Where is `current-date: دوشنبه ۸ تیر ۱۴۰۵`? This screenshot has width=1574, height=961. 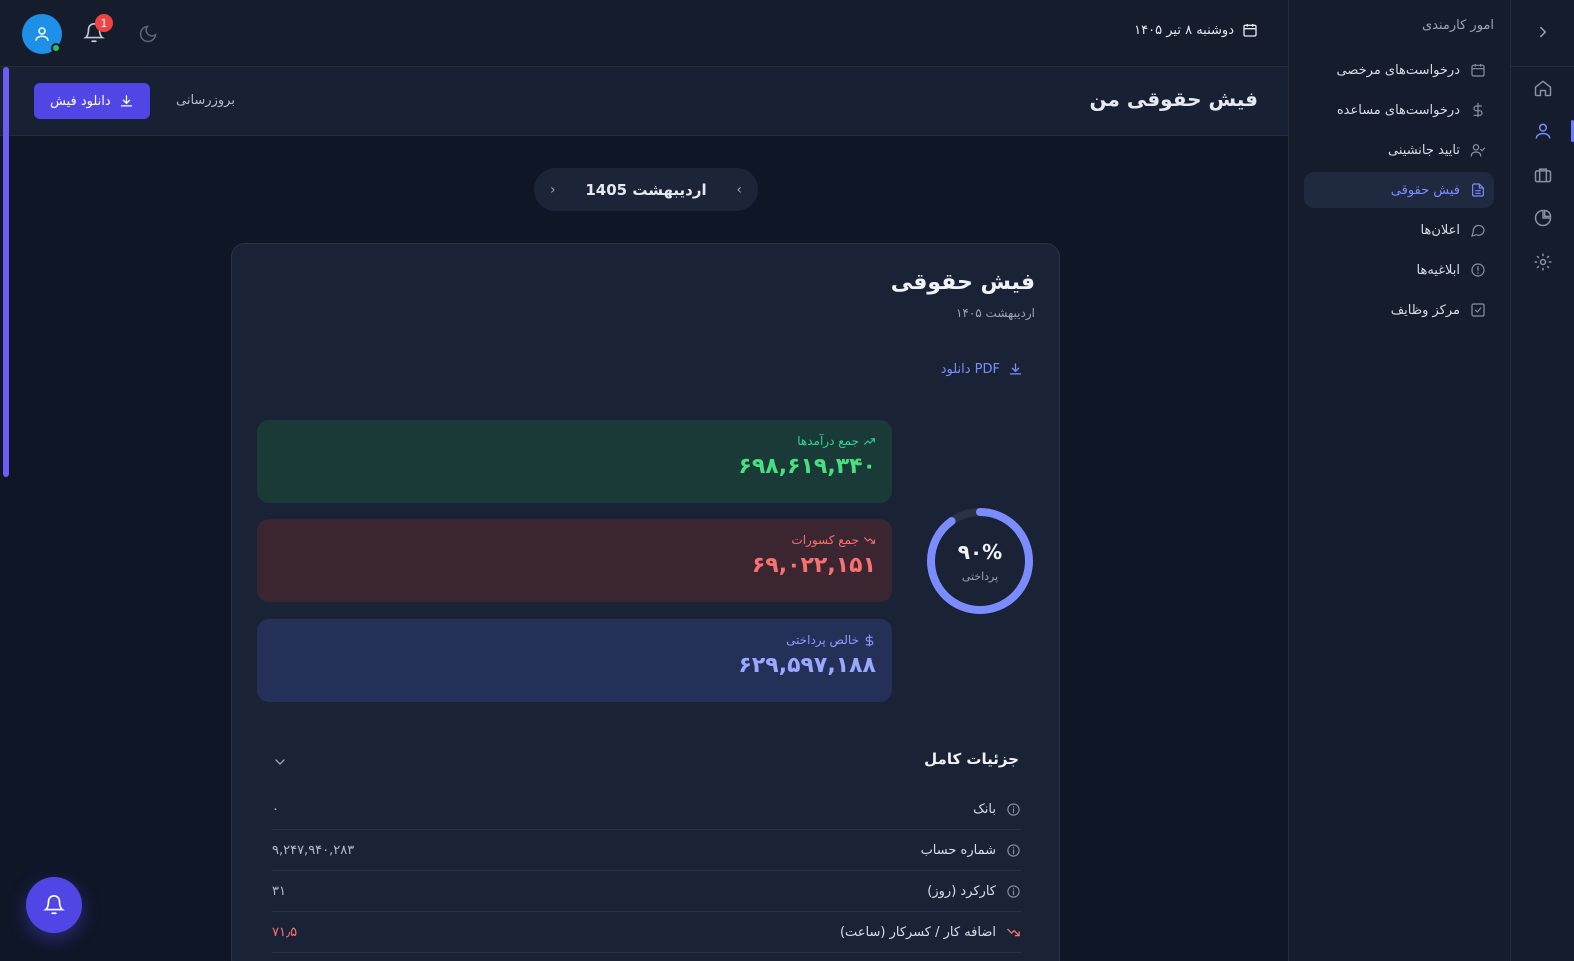
current-date: دوشنبه ۸ تیر ۱۴۰۵ is located at coordinates (1196, 30).